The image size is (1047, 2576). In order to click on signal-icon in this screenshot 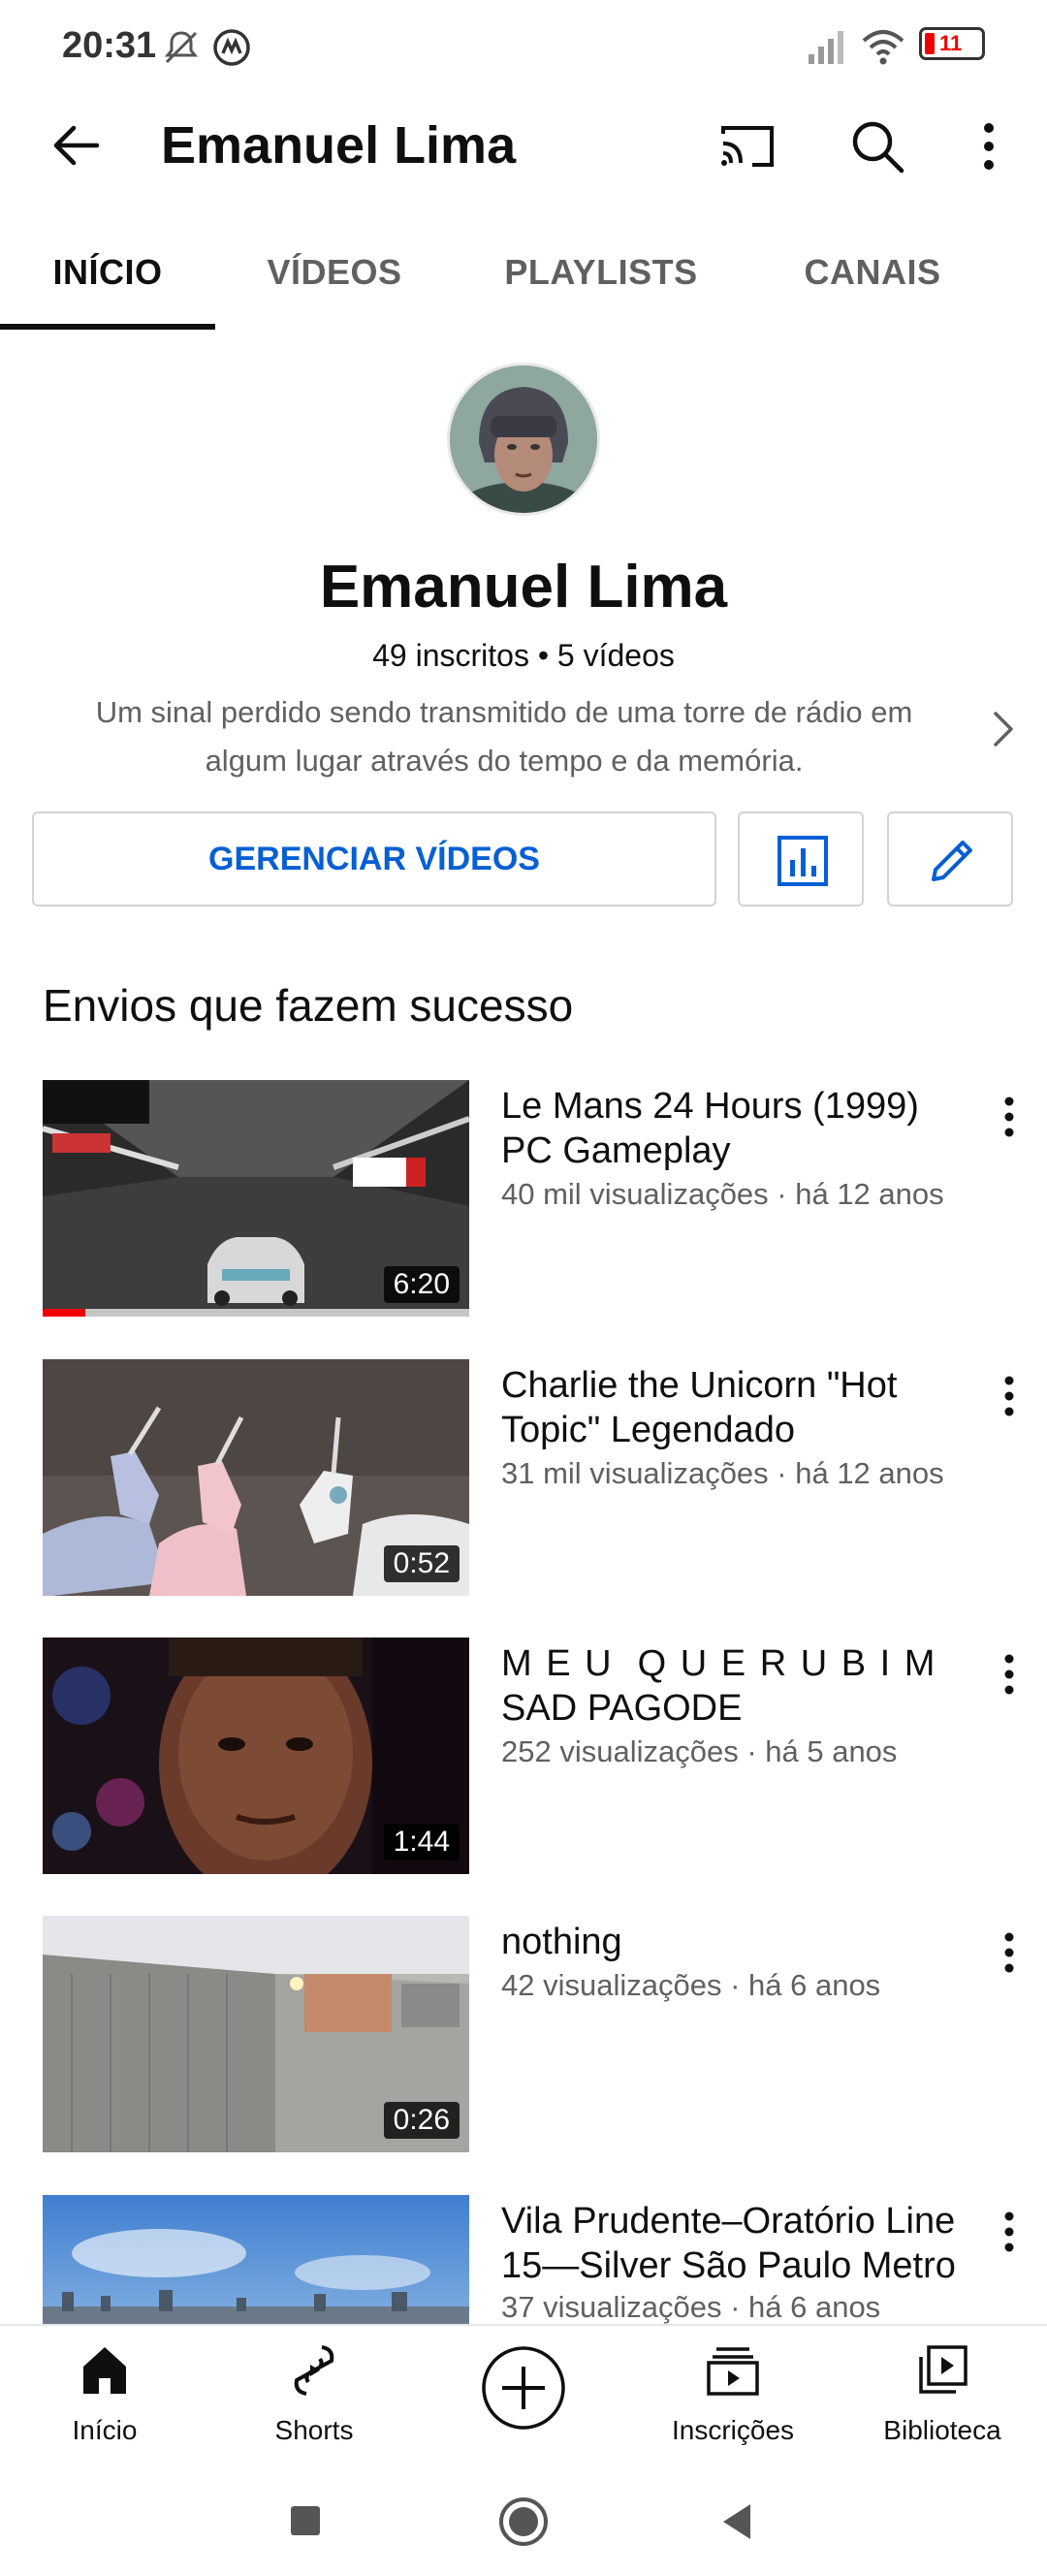, I will do `click(826, 47)`.